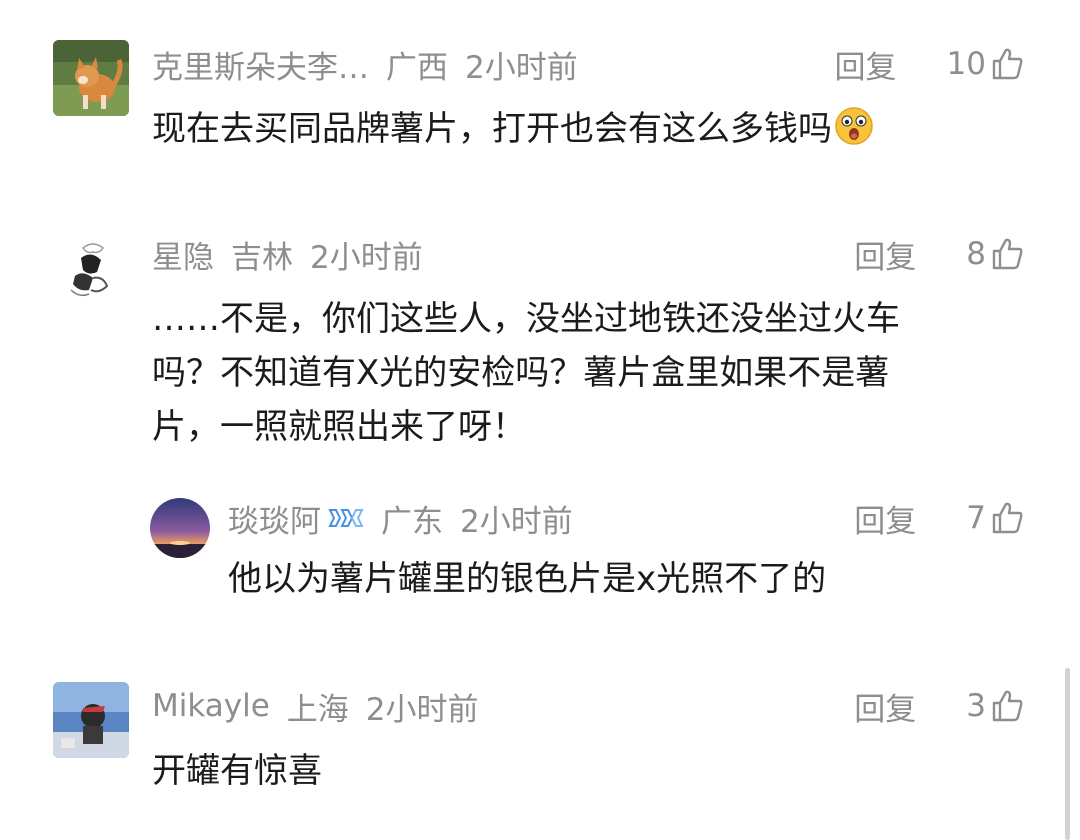 The image size is (1080, 840). Describe the element at coordinates (526, 319) in the screenshot. I see `comment-line: ……不是，你们这些人，没坐过地铁还没坐过火车` at that location.